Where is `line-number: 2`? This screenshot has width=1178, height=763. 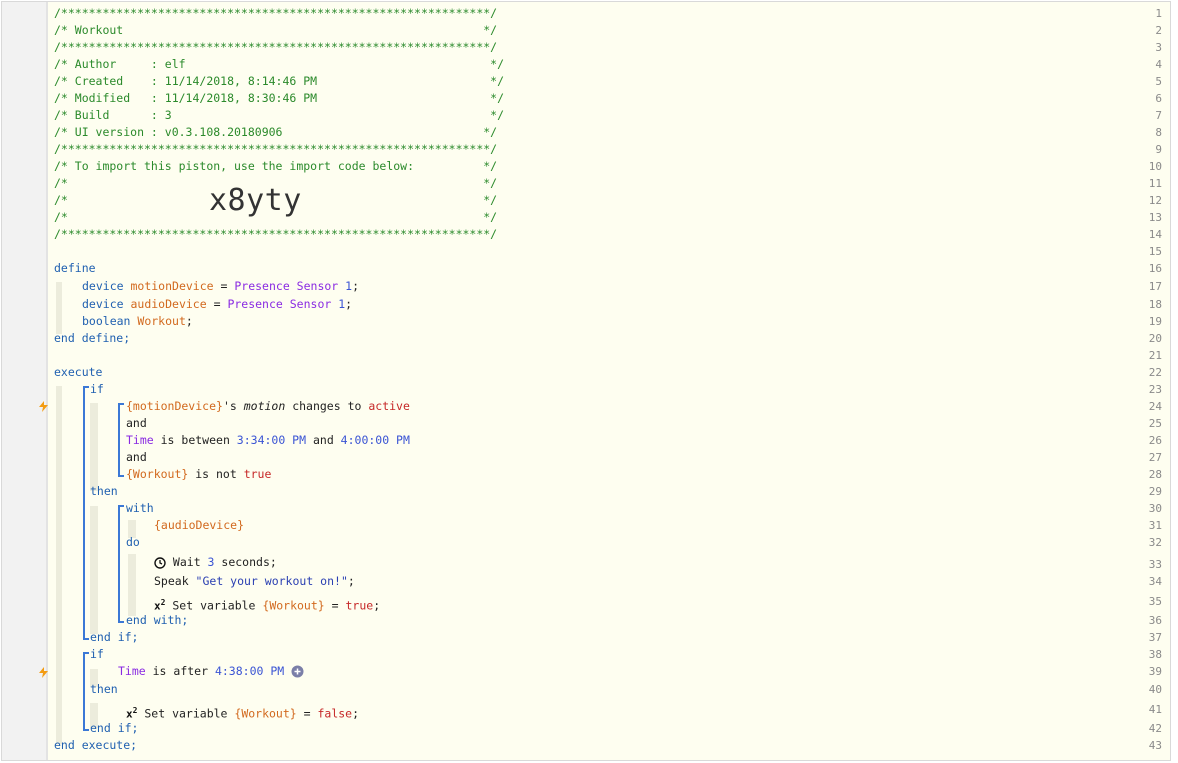
line-number: 2 is located at coordinates (1158, 30).